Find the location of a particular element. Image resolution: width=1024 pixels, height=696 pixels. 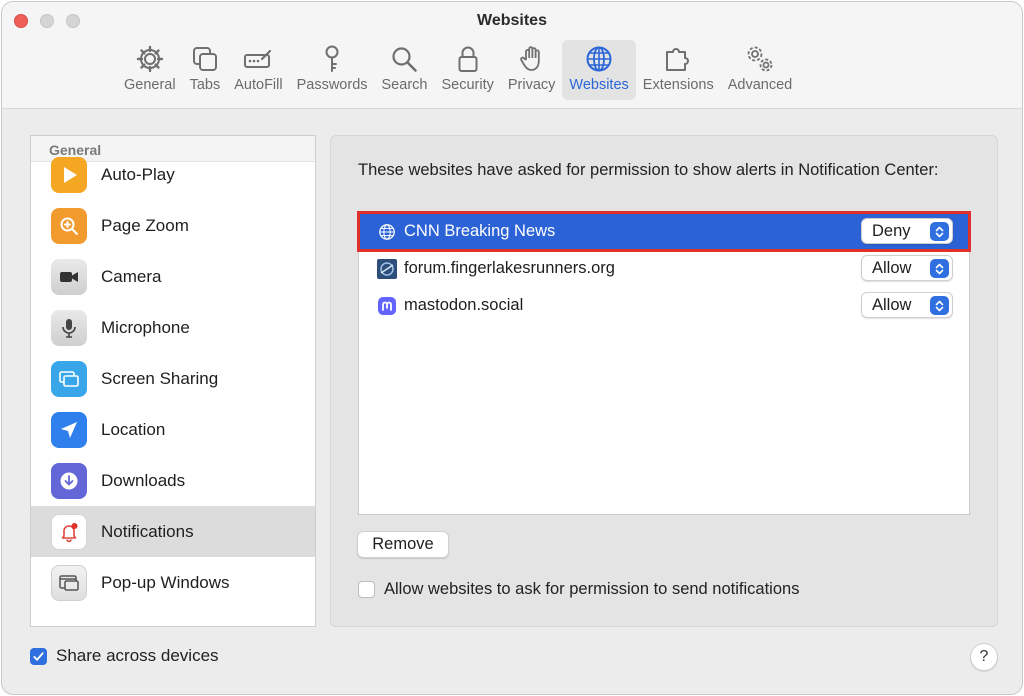

tab-advanced: Advanced is located at coordinates (760, 70).